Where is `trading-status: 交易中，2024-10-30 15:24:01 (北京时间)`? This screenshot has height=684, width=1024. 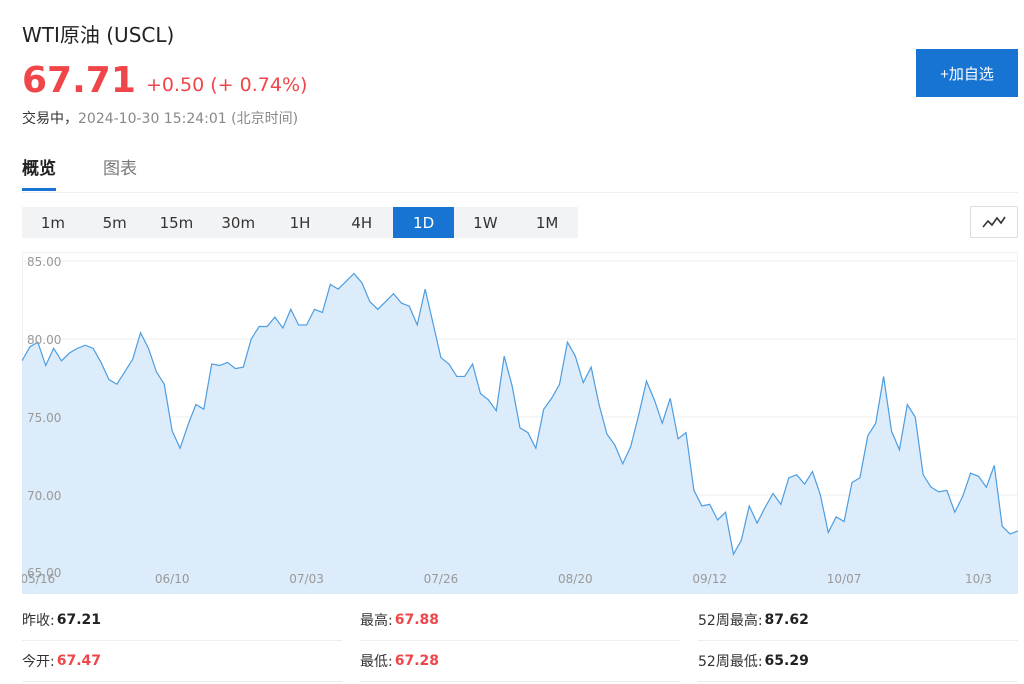
trading-status: 交易中，2024-10-30 15:24:01 (北京时间) is located at coordinates (160, 118).